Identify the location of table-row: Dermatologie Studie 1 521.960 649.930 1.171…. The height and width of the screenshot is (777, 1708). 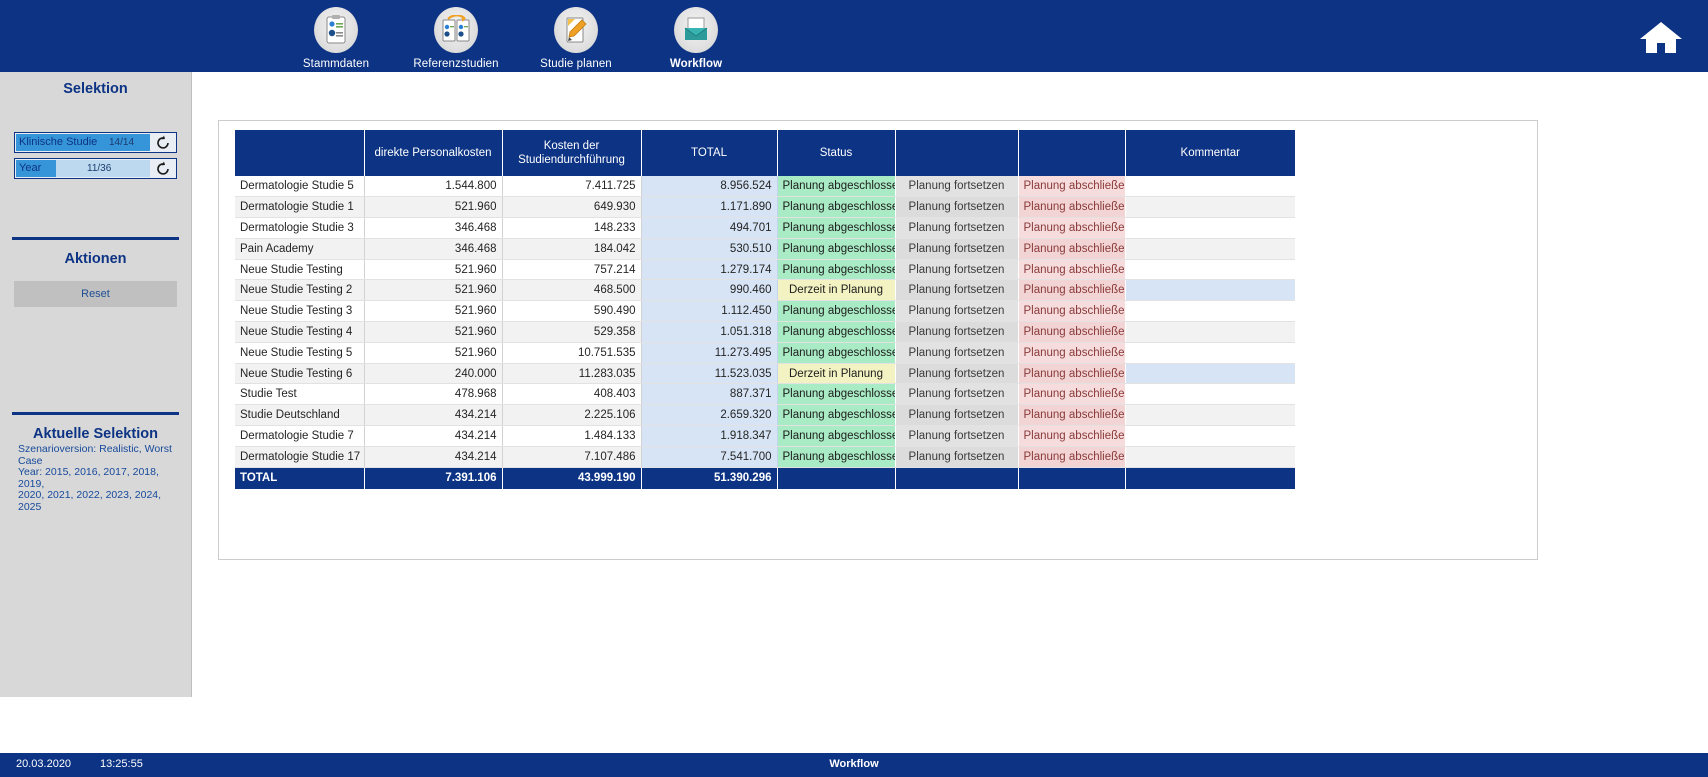
(765, 207).